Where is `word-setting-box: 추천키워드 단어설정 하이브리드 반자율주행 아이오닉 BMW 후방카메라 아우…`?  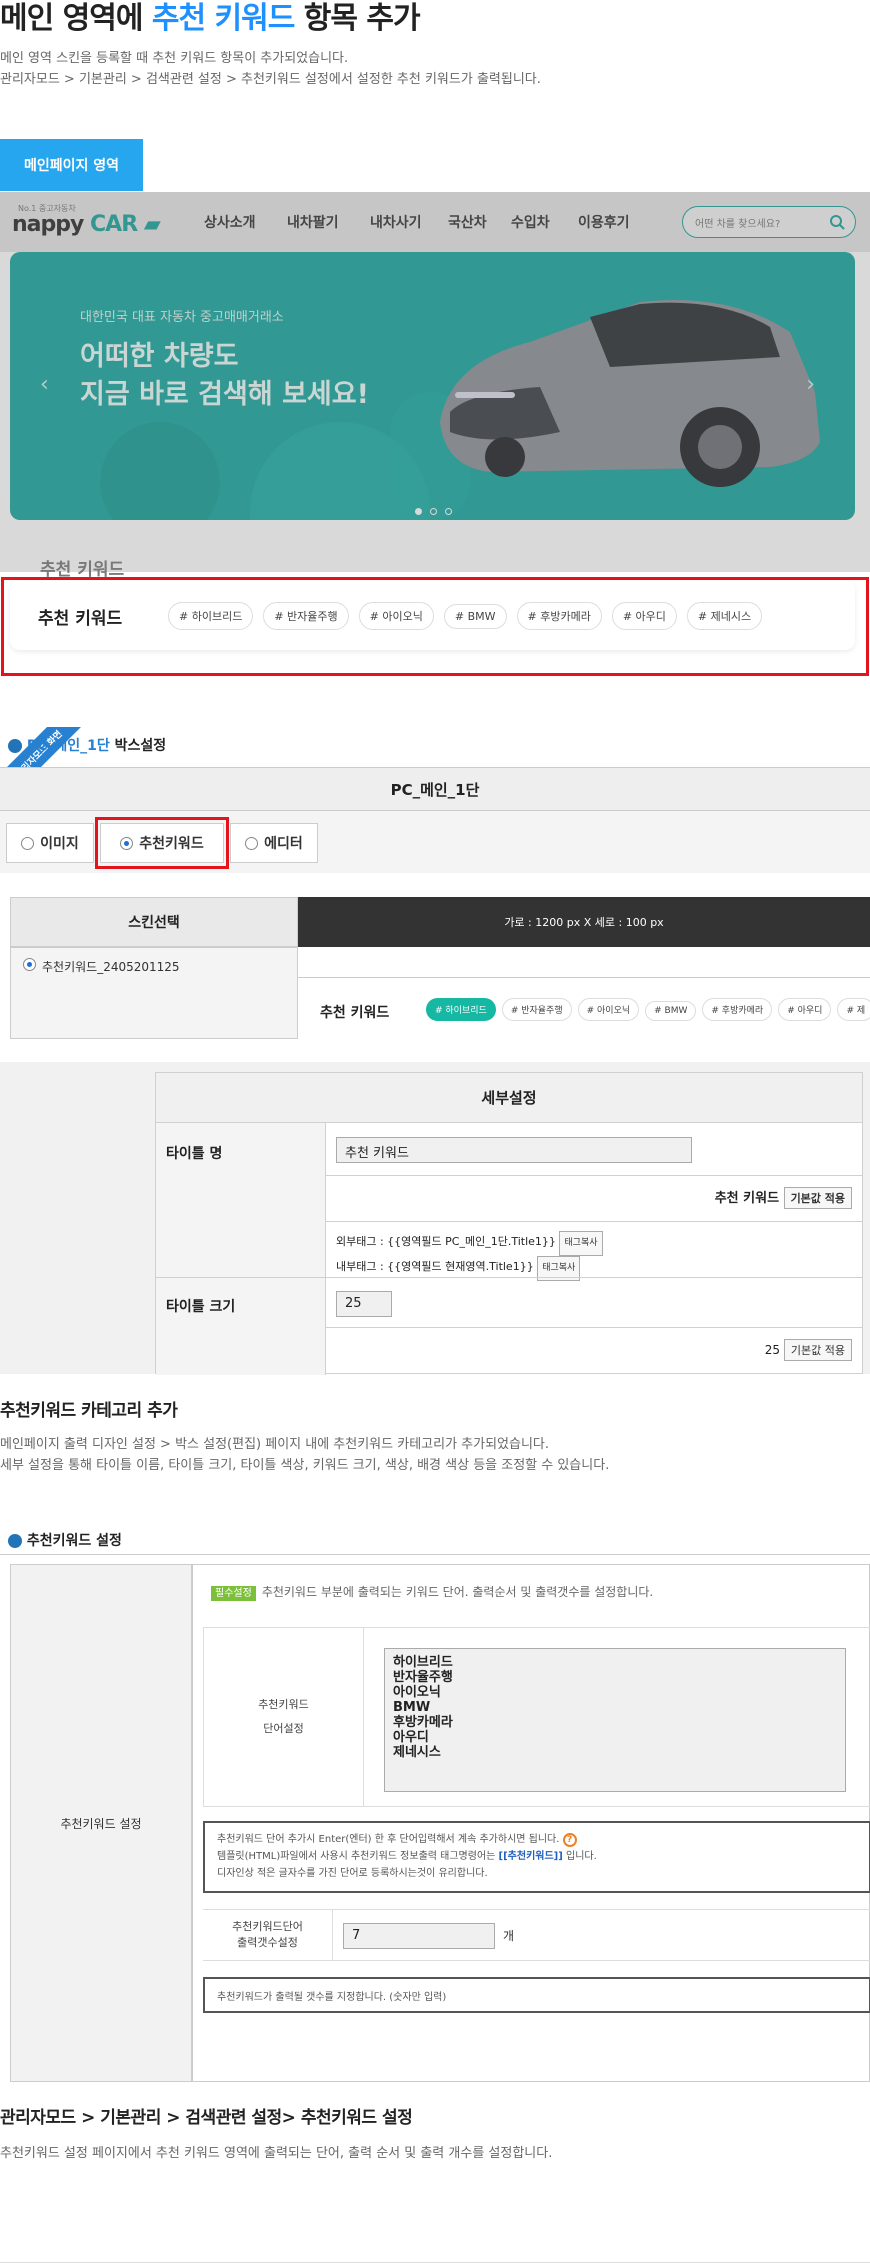
word-setting-box: 추천키워드 단어설정 하이브리드 반자율주행 아이오닉 BMW 후방카메라 아우… is located at coordinates (536, 1717).